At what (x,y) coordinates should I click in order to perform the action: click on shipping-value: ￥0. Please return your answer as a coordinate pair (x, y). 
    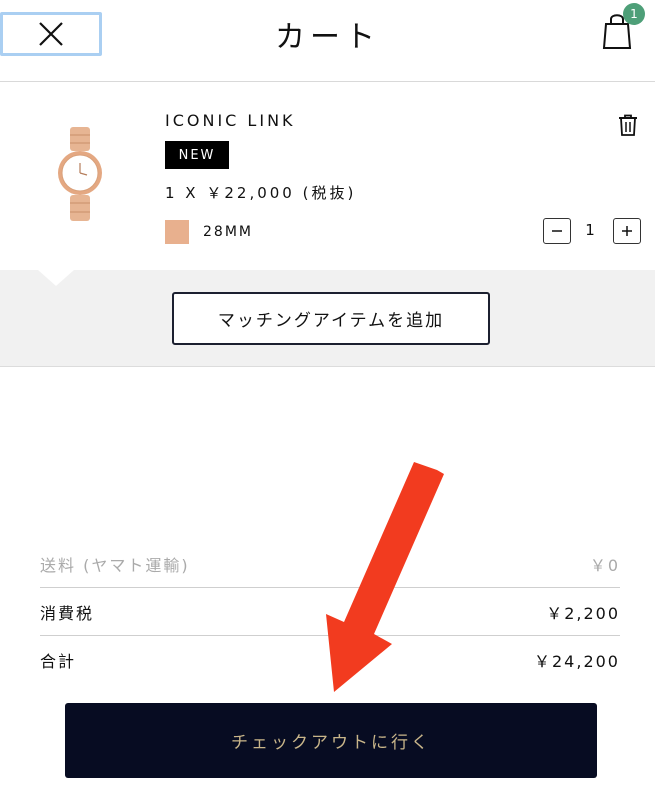
    Looking at the image, I should click on (604, 565).